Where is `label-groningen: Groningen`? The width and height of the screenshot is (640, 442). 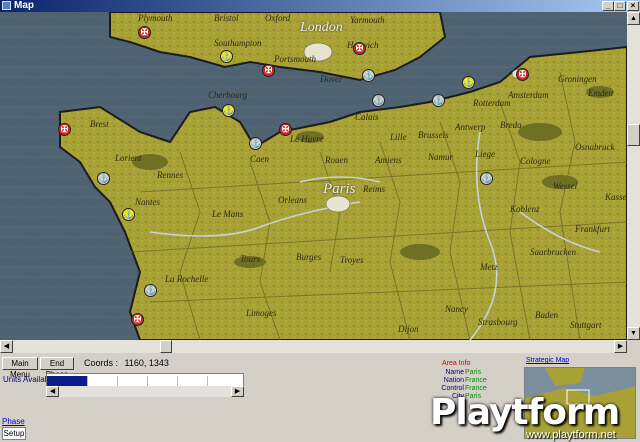
label-groningen: Groningen is located at coordinates (577, 79).